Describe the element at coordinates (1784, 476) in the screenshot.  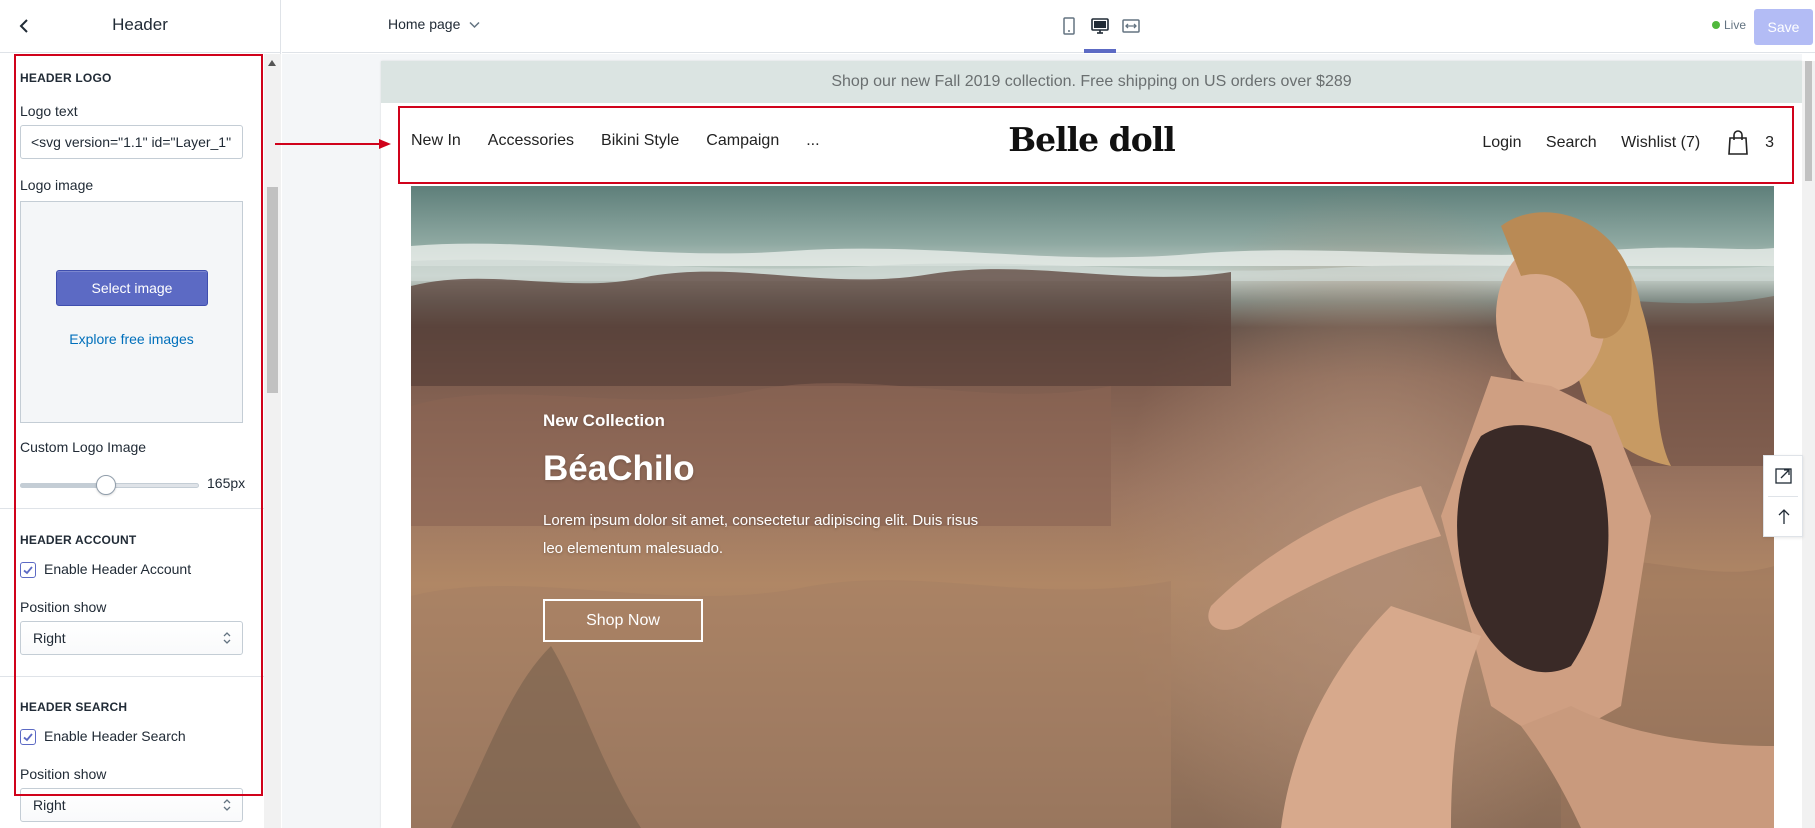
I see `expand-icon` at that location.